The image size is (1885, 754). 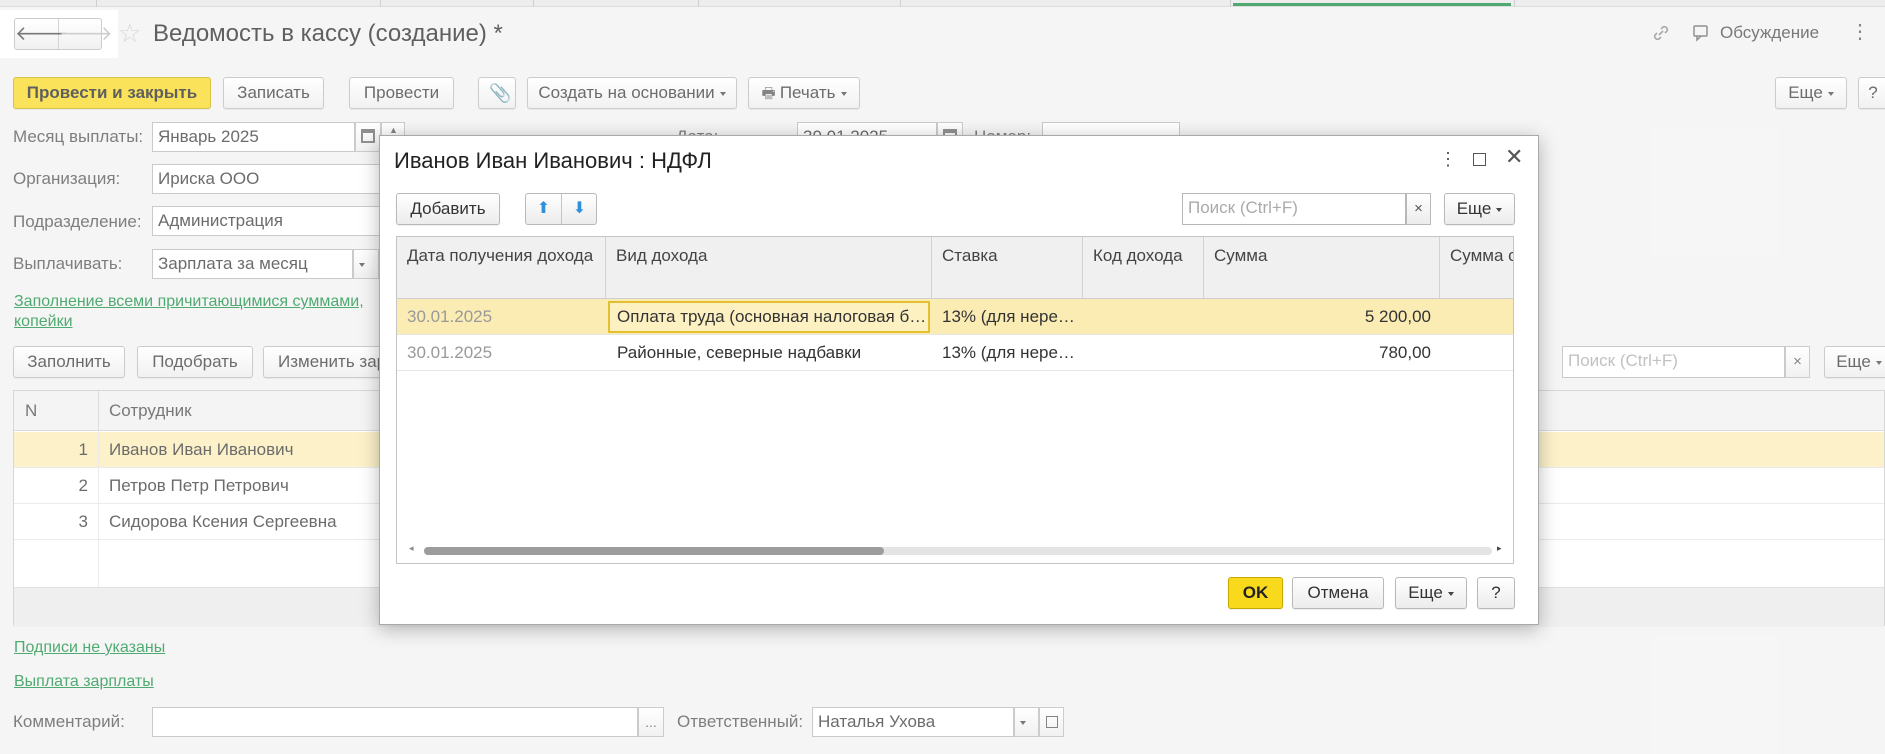 I want to click on dialog-more-vertical-icon: ⋮, so click(x=1448, y=159).